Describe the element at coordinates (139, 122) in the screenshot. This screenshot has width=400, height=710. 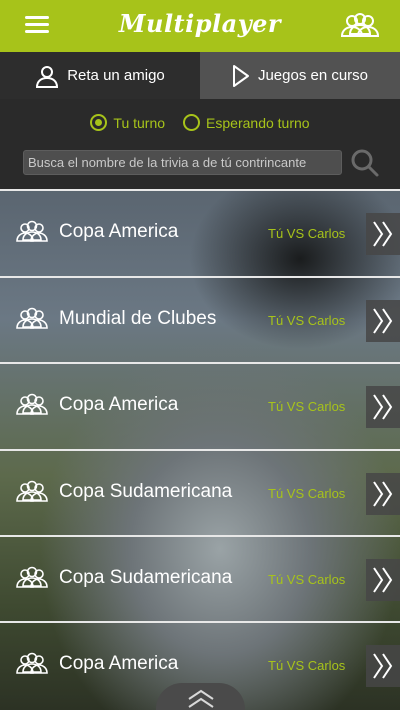
I see `radio-label: Tu turno` at that location.